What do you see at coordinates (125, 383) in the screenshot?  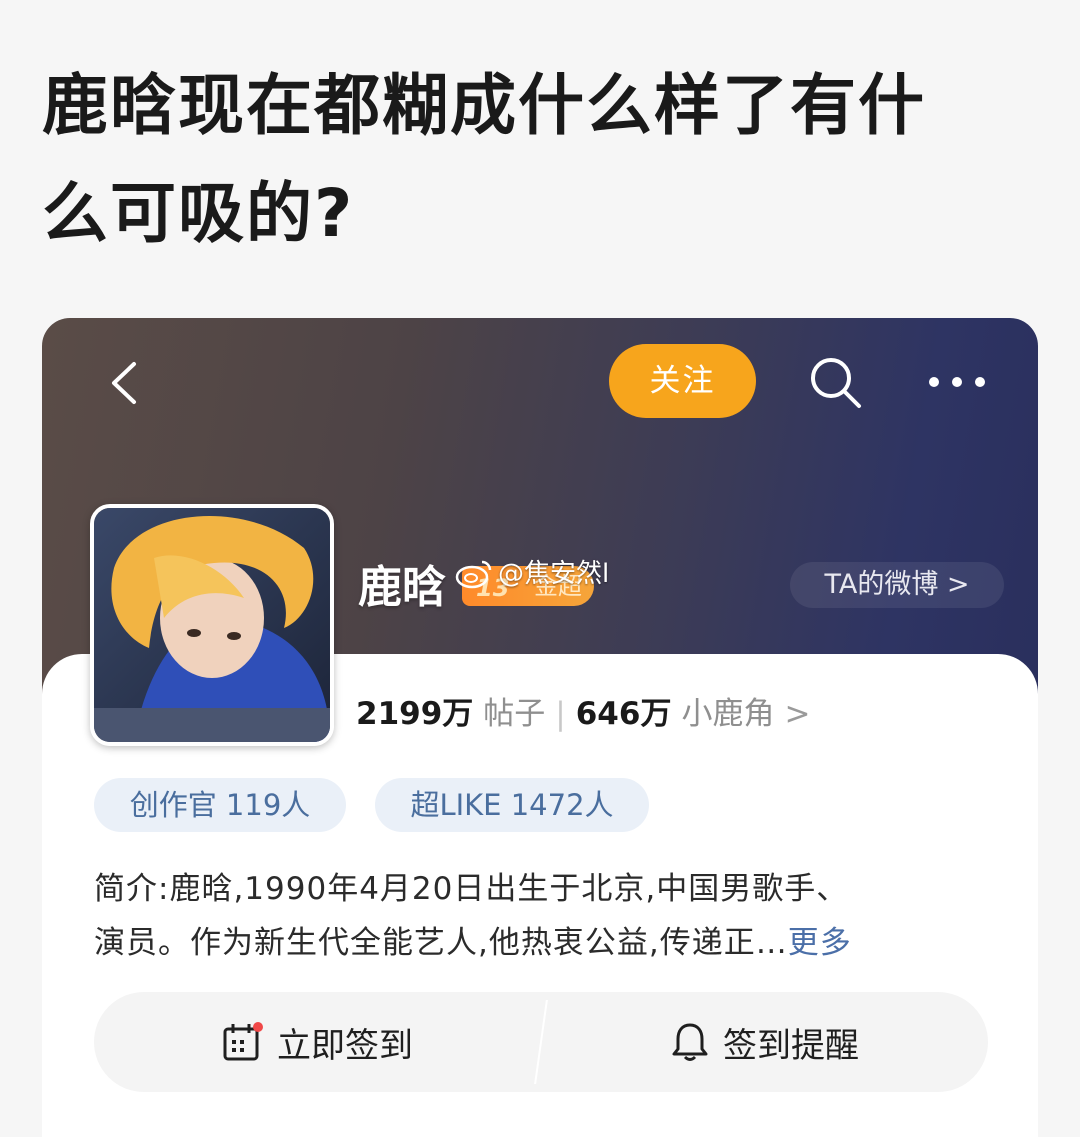 I see `back-arrow-icon` at bounding box center [125, 383].